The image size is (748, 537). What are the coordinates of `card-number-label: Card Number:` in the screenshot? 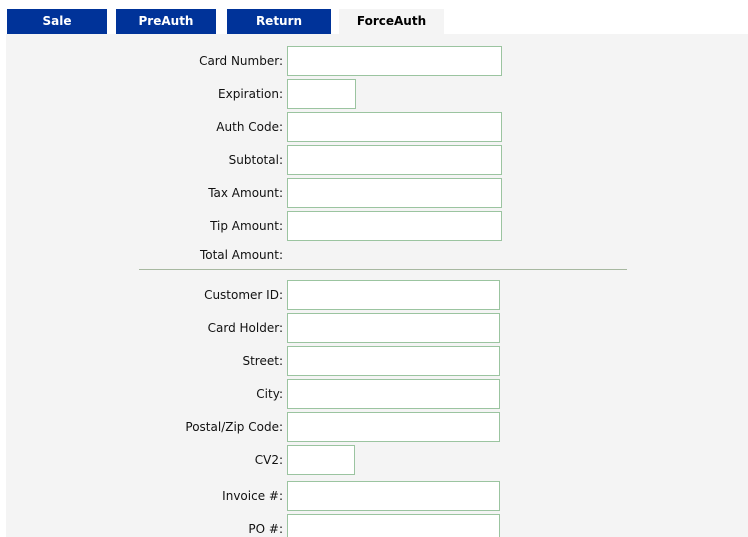 It's located at (241, 61).